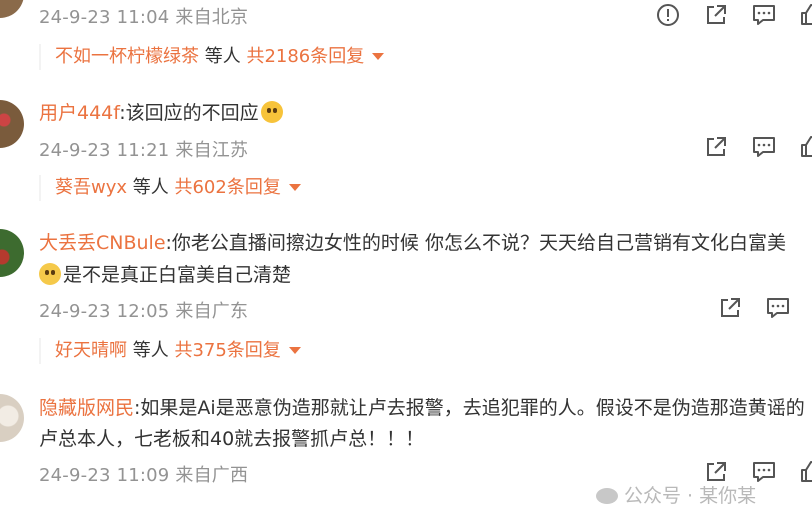 The width and height of the screenshot is (812, 508). I want to click on comment-text: 用户444f:该回应的不回应, so click(161, 113).